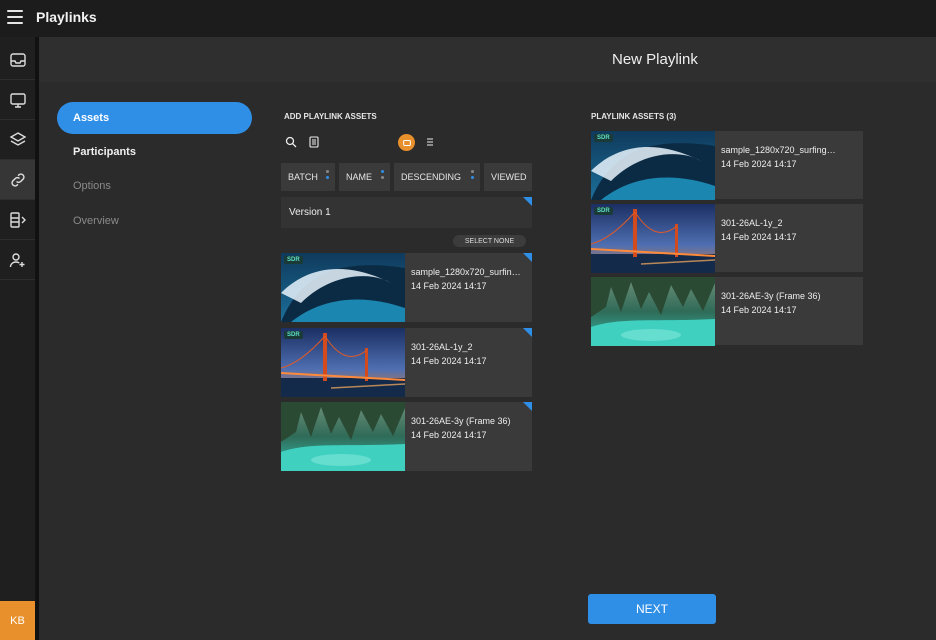 This screenshot has width=936, height=640. What do you see at coordinates (406, 362) in the screenshot?
I see `asset-card: SDR 301-26AL-1y_2 14 Feb 2024 14:17` at bounding box center [406, 362].